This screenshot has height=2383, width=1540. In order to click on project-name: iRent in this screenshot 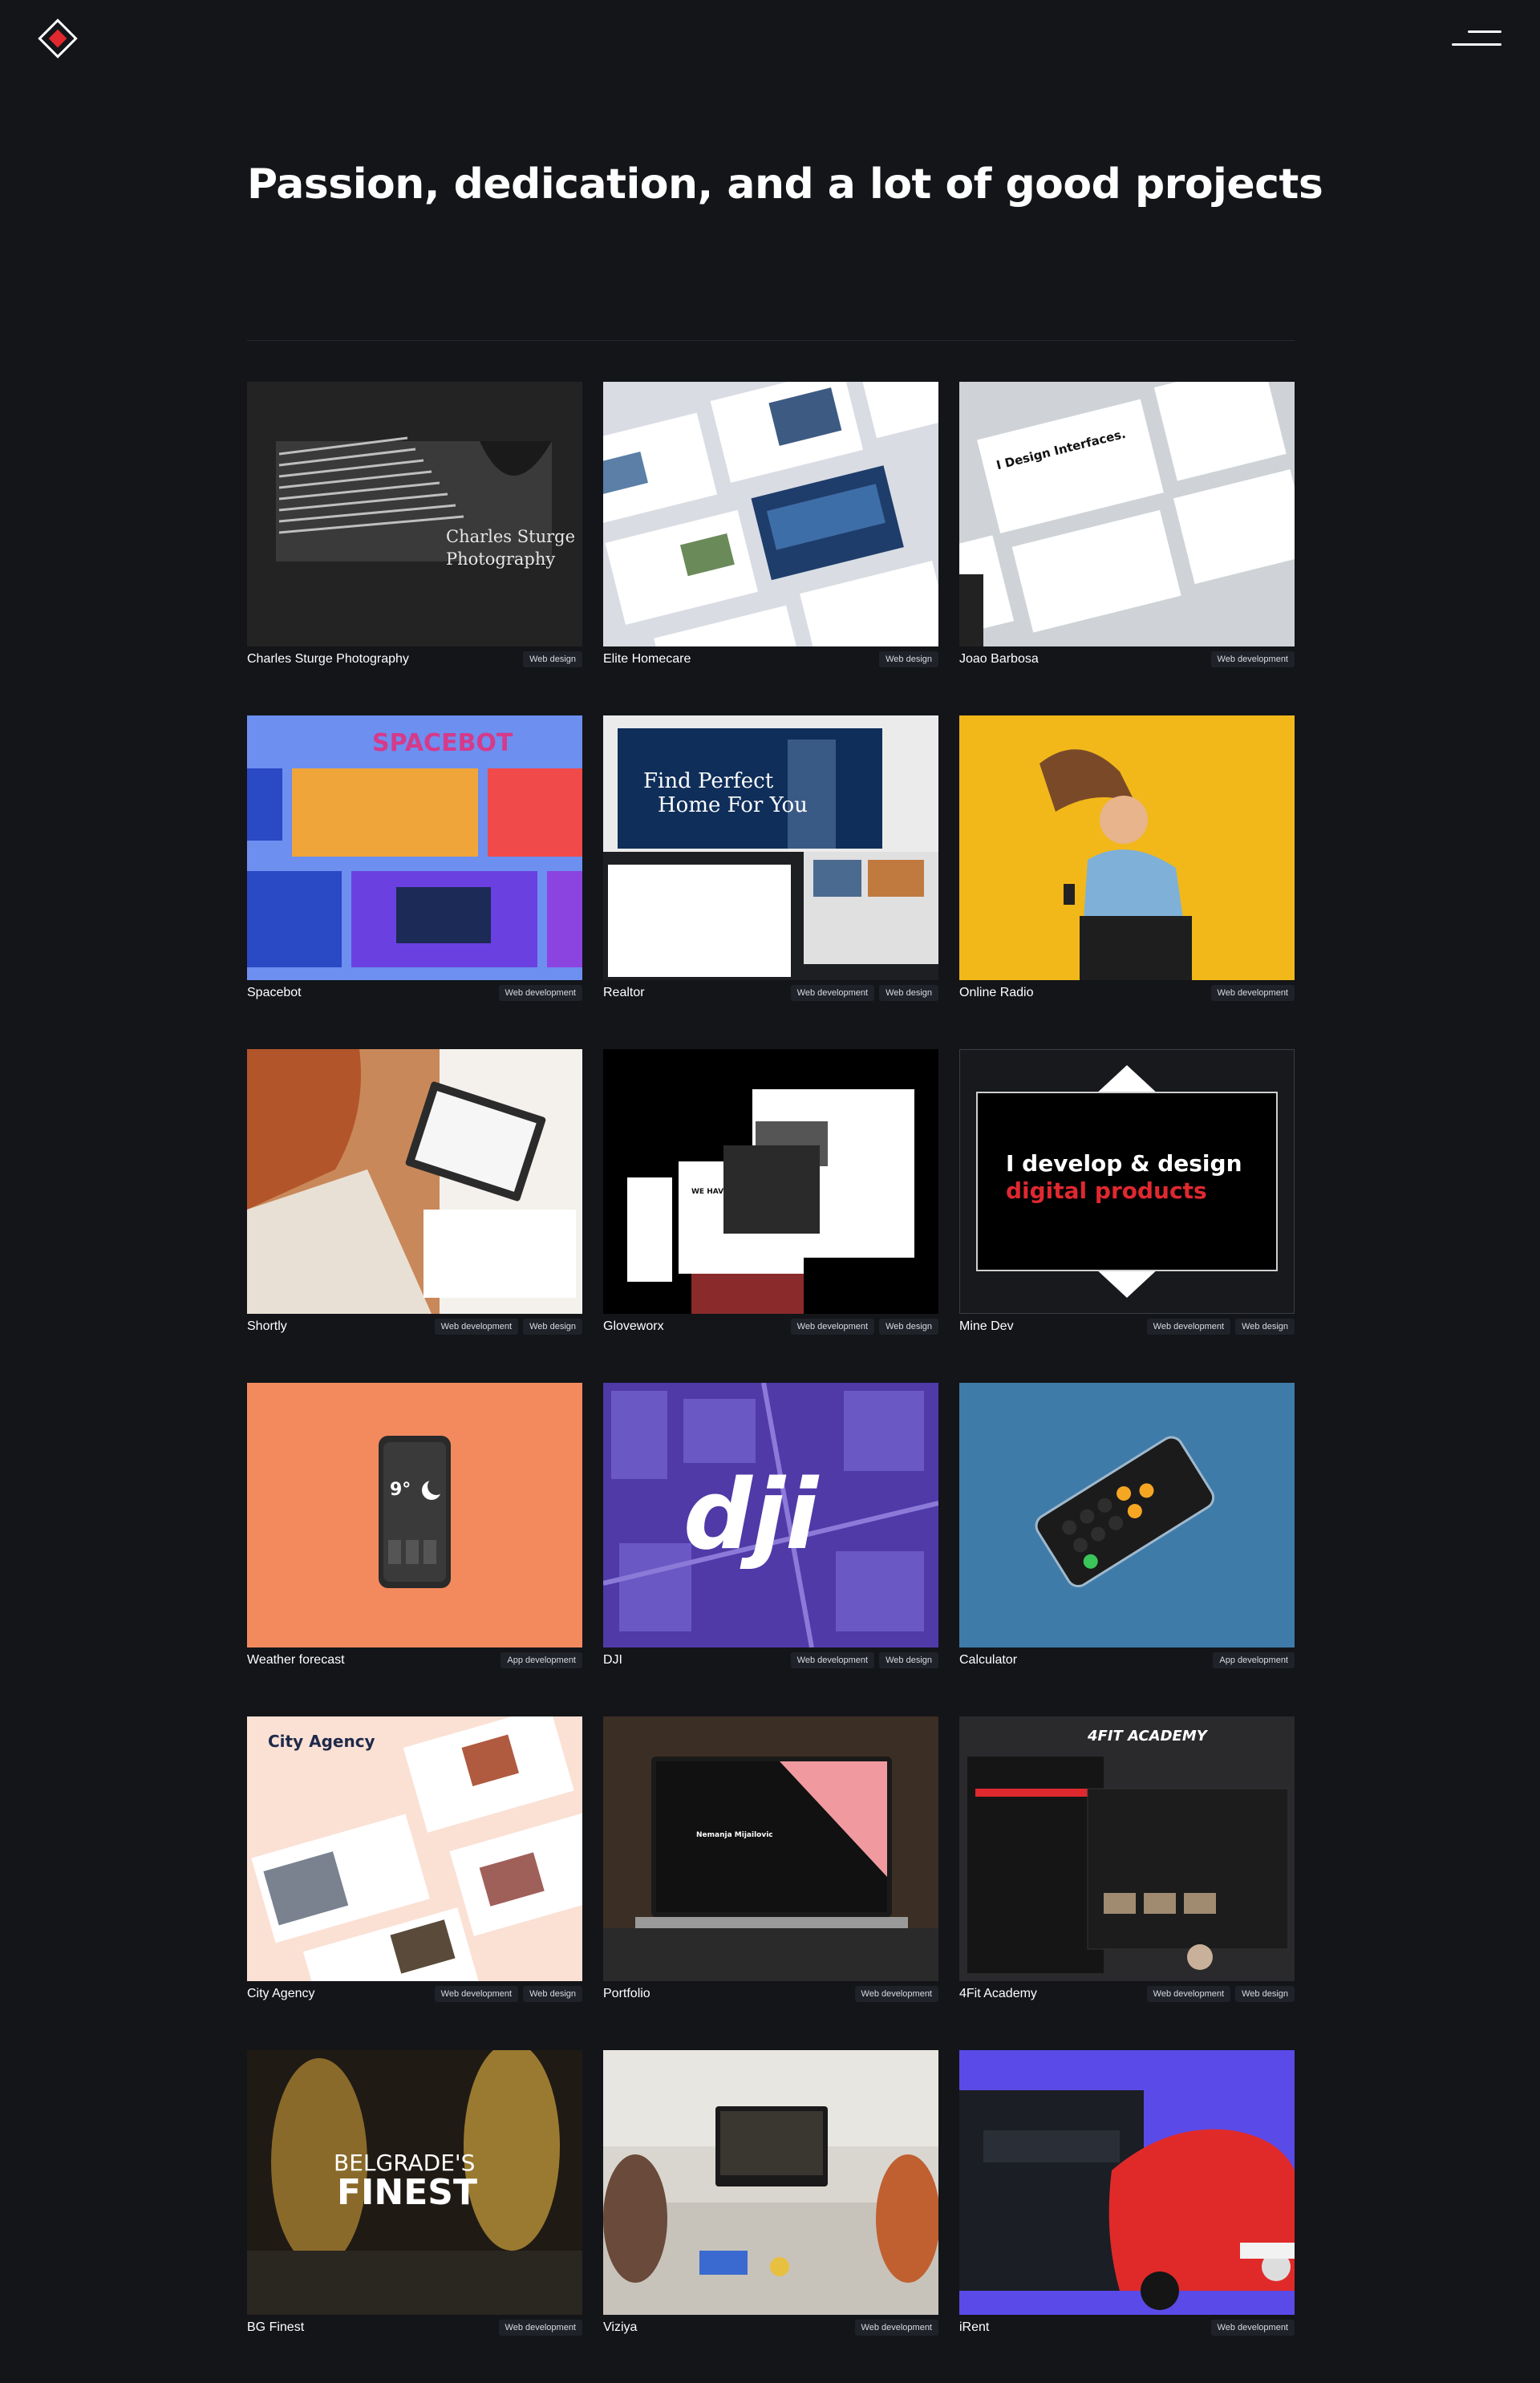, I will do `click(974, 2327)`.